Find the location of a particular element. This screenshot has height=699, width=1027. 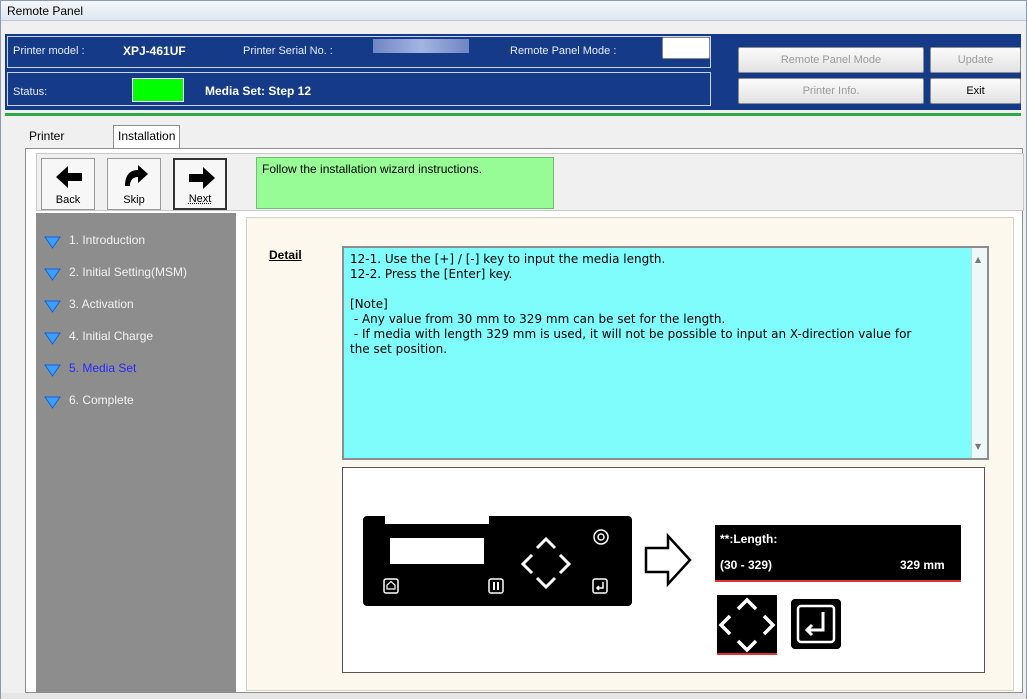

step-label: 2. Initial Setting(MSM) is located at coordinates (128, 272).